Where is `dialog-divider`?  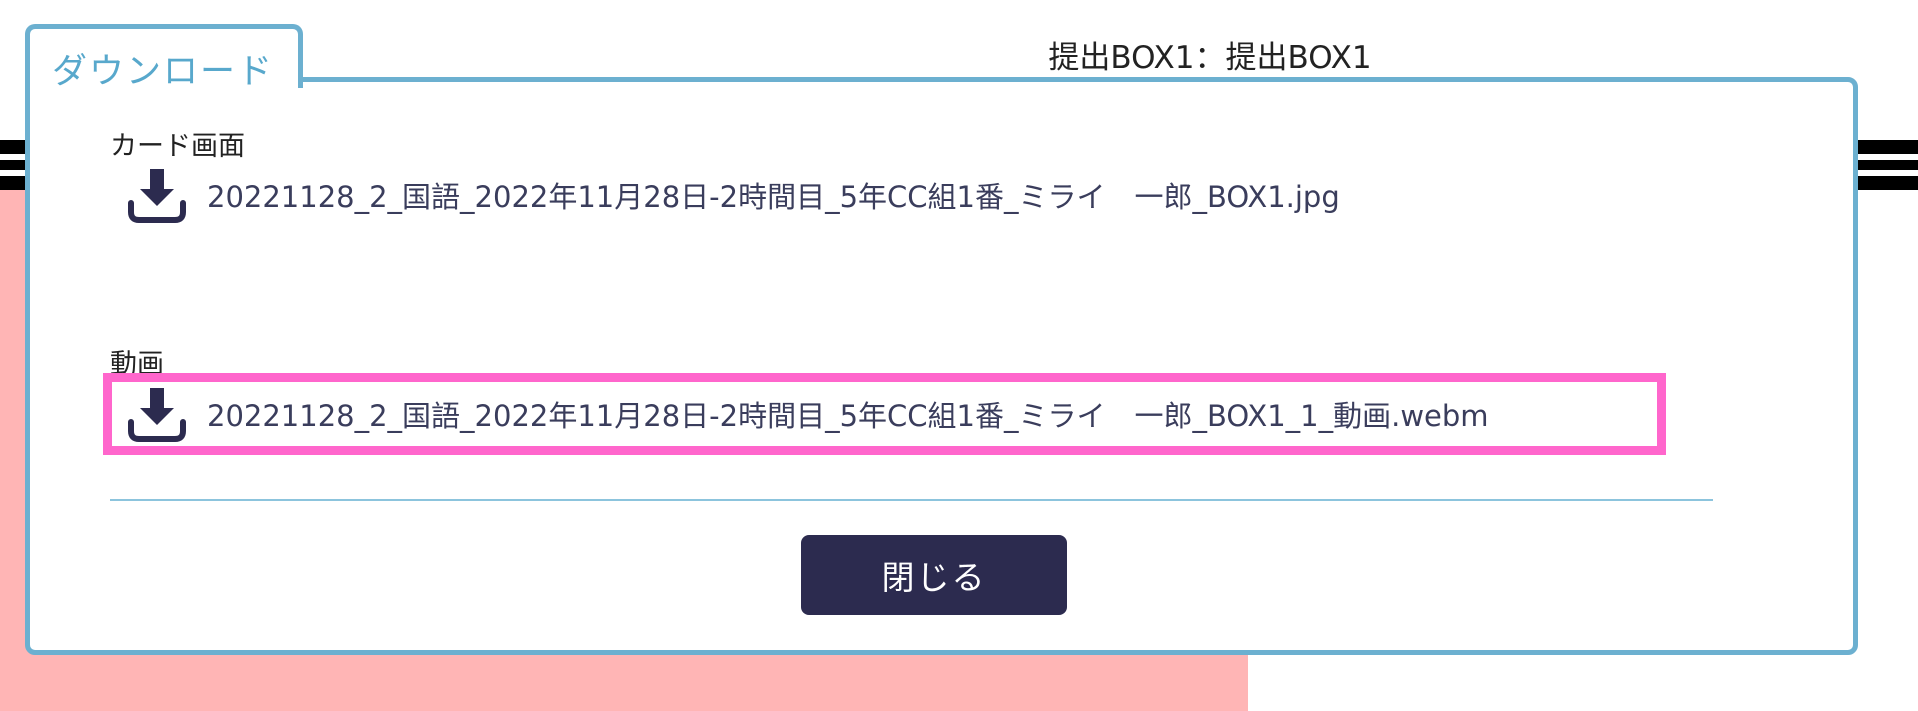
dialog-divider is located at coordinates (911, 500).